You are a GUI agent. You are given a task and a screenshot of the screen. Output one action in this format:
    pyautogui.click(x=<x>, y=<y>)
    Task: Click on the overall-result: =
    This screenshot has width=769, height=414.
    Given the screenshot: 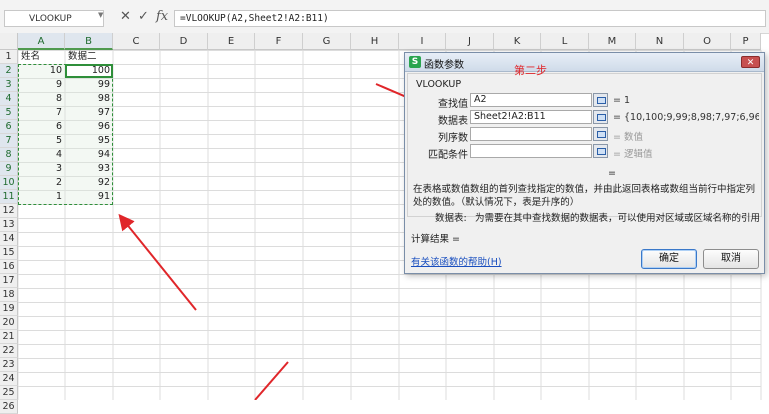 What is the action you would take?
    pyautogui.click(x=612, y=173)
    